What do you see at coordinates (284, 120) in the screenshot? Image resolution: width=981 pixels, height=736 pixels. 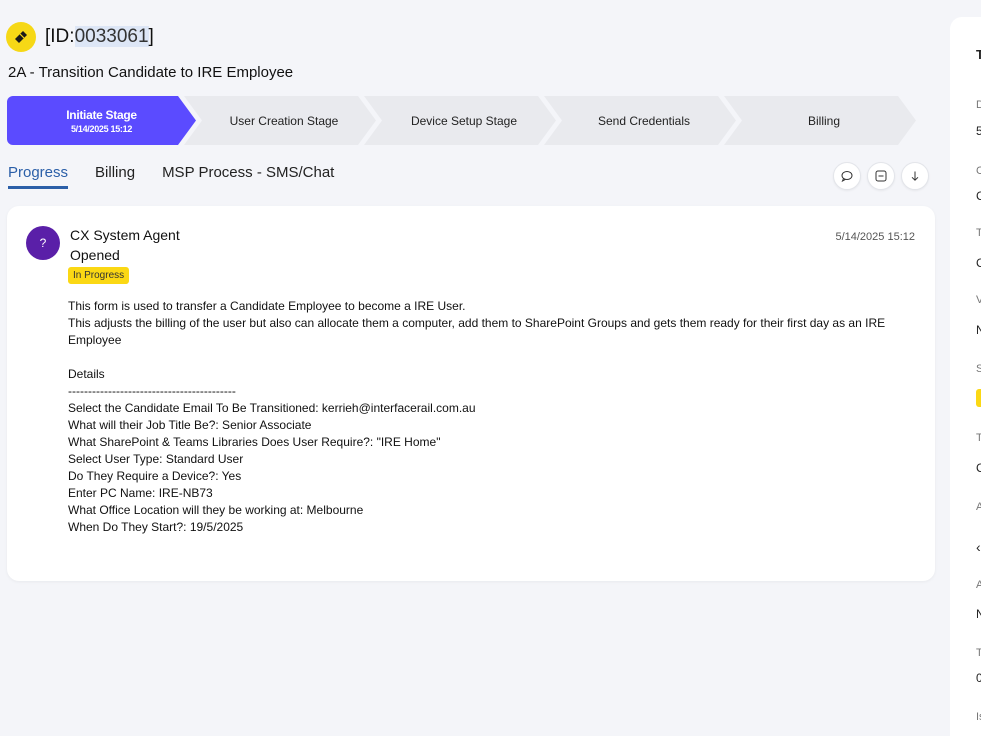 I see `stage-name: User Creation Stage` at bounding box center [284, 120].